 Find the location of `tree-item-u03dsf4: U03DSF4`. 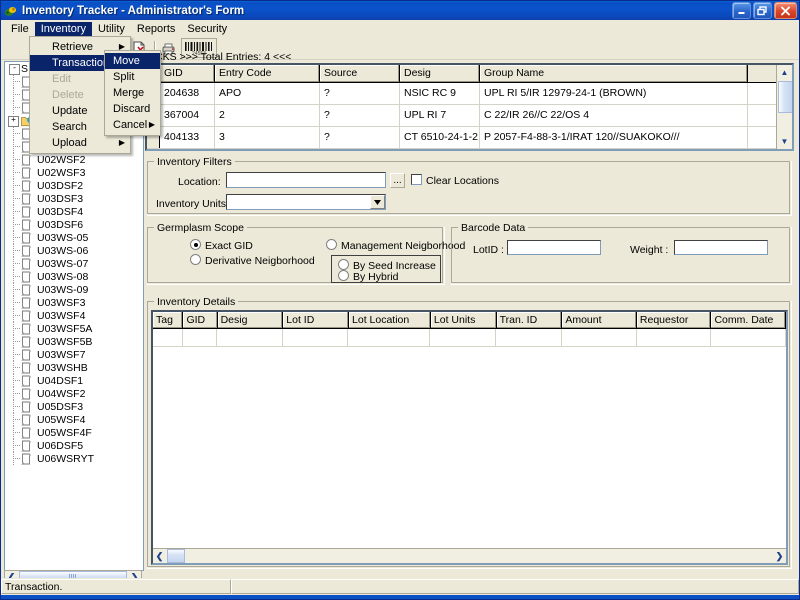

tree-item-u03dsf4: U03DSF4 is located at coordinates (74, 211).